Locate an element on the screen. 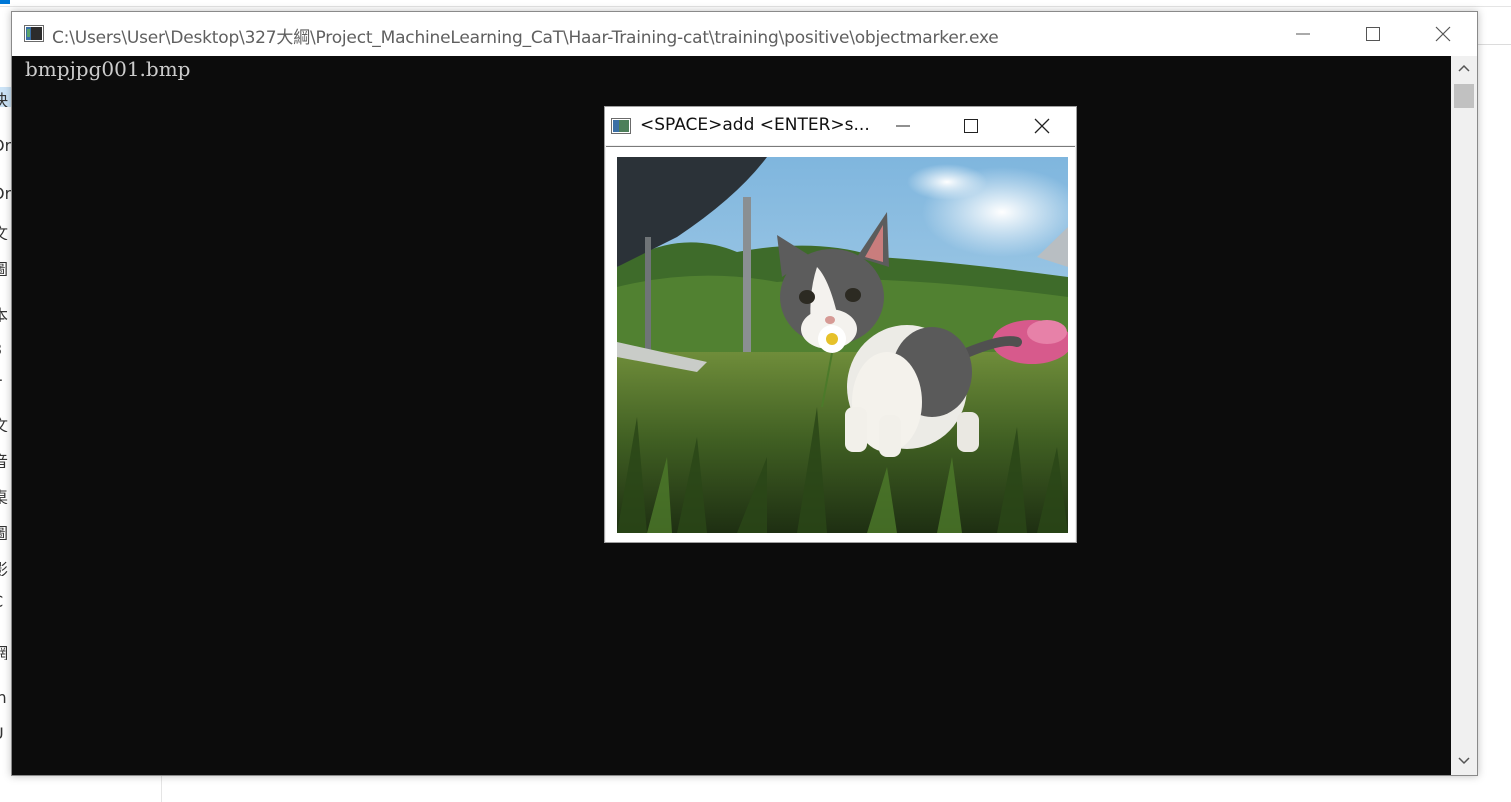 The width and height of the screenshot is (1511, 802). explorer-top-edge is located at coordinates (755, 3).